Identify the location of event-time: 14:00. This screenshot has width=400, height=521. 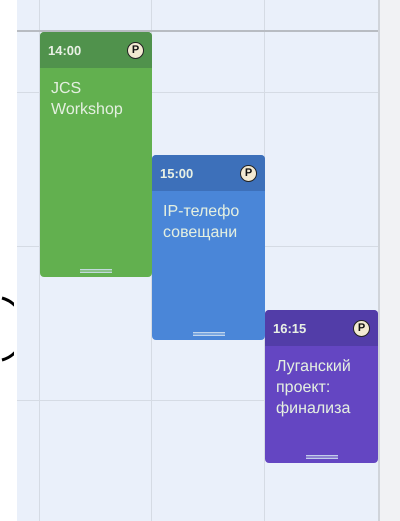
(65, 50).